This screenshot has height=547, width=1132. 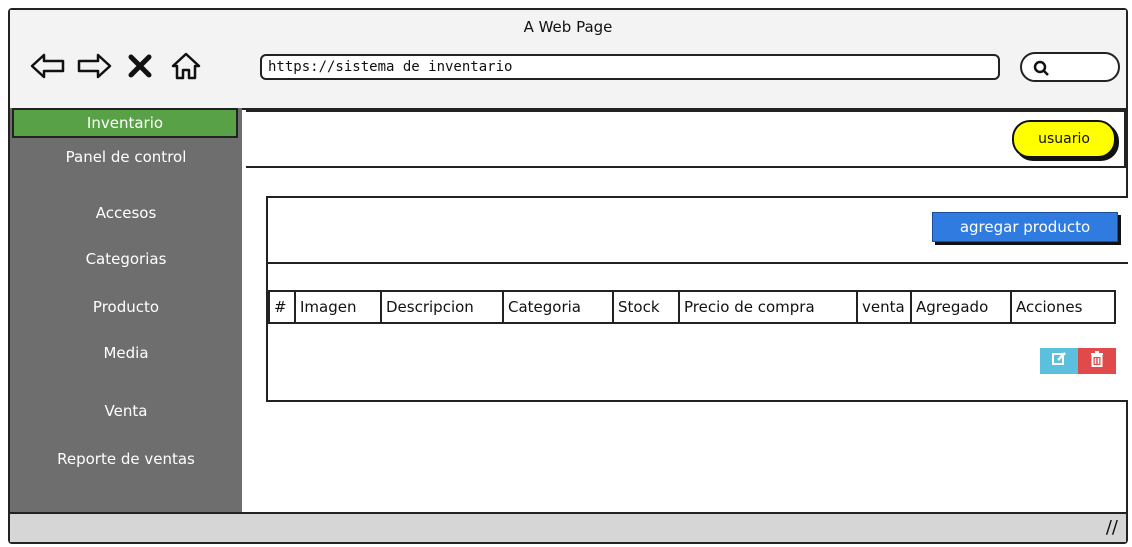 What do you see at coordinates (442, 307) in the screenshot?
I see `column-header: Descripcion` at bounding box center [442, 307].